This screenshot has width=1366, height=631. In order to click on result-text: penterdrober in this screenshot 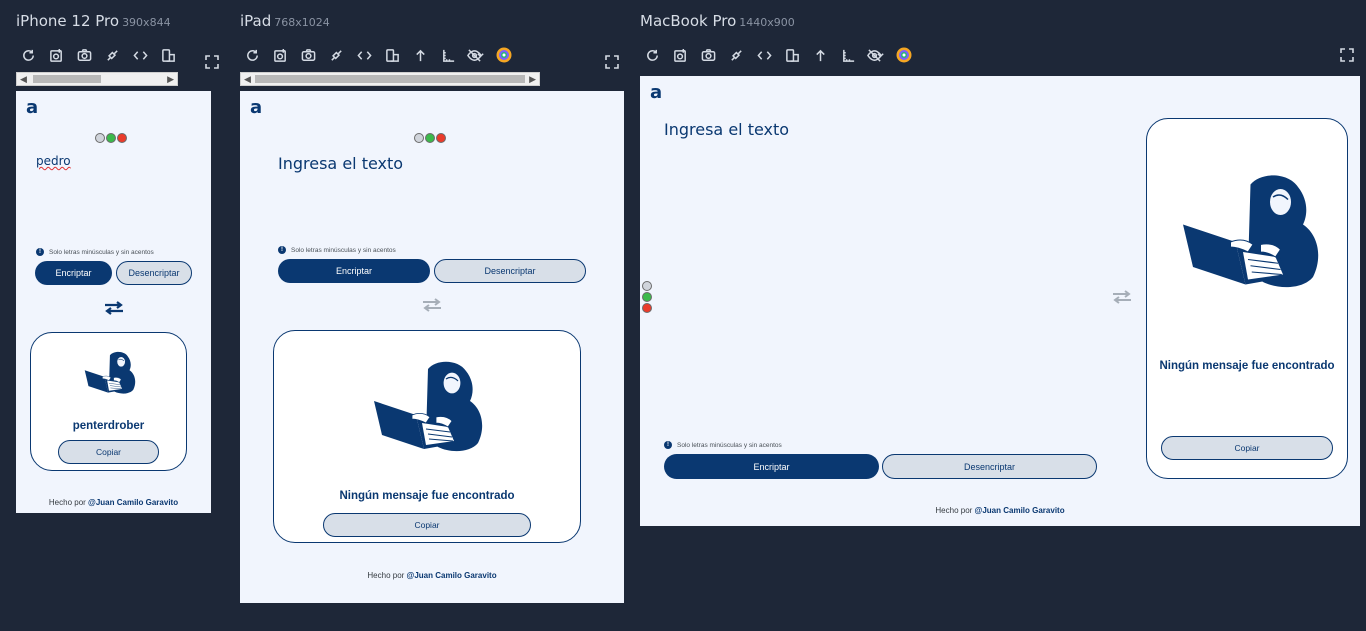, I will do `click(108, 426)`.